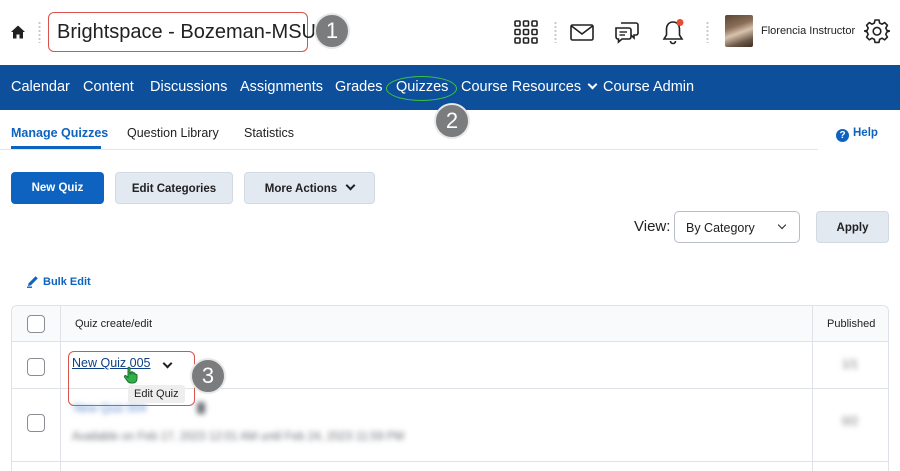 This screenshot has height=471, width=900. Describe the element at coordinates (174, 188) in the screenshot. I see `edit-categories-button: Edit Categories` at that location.